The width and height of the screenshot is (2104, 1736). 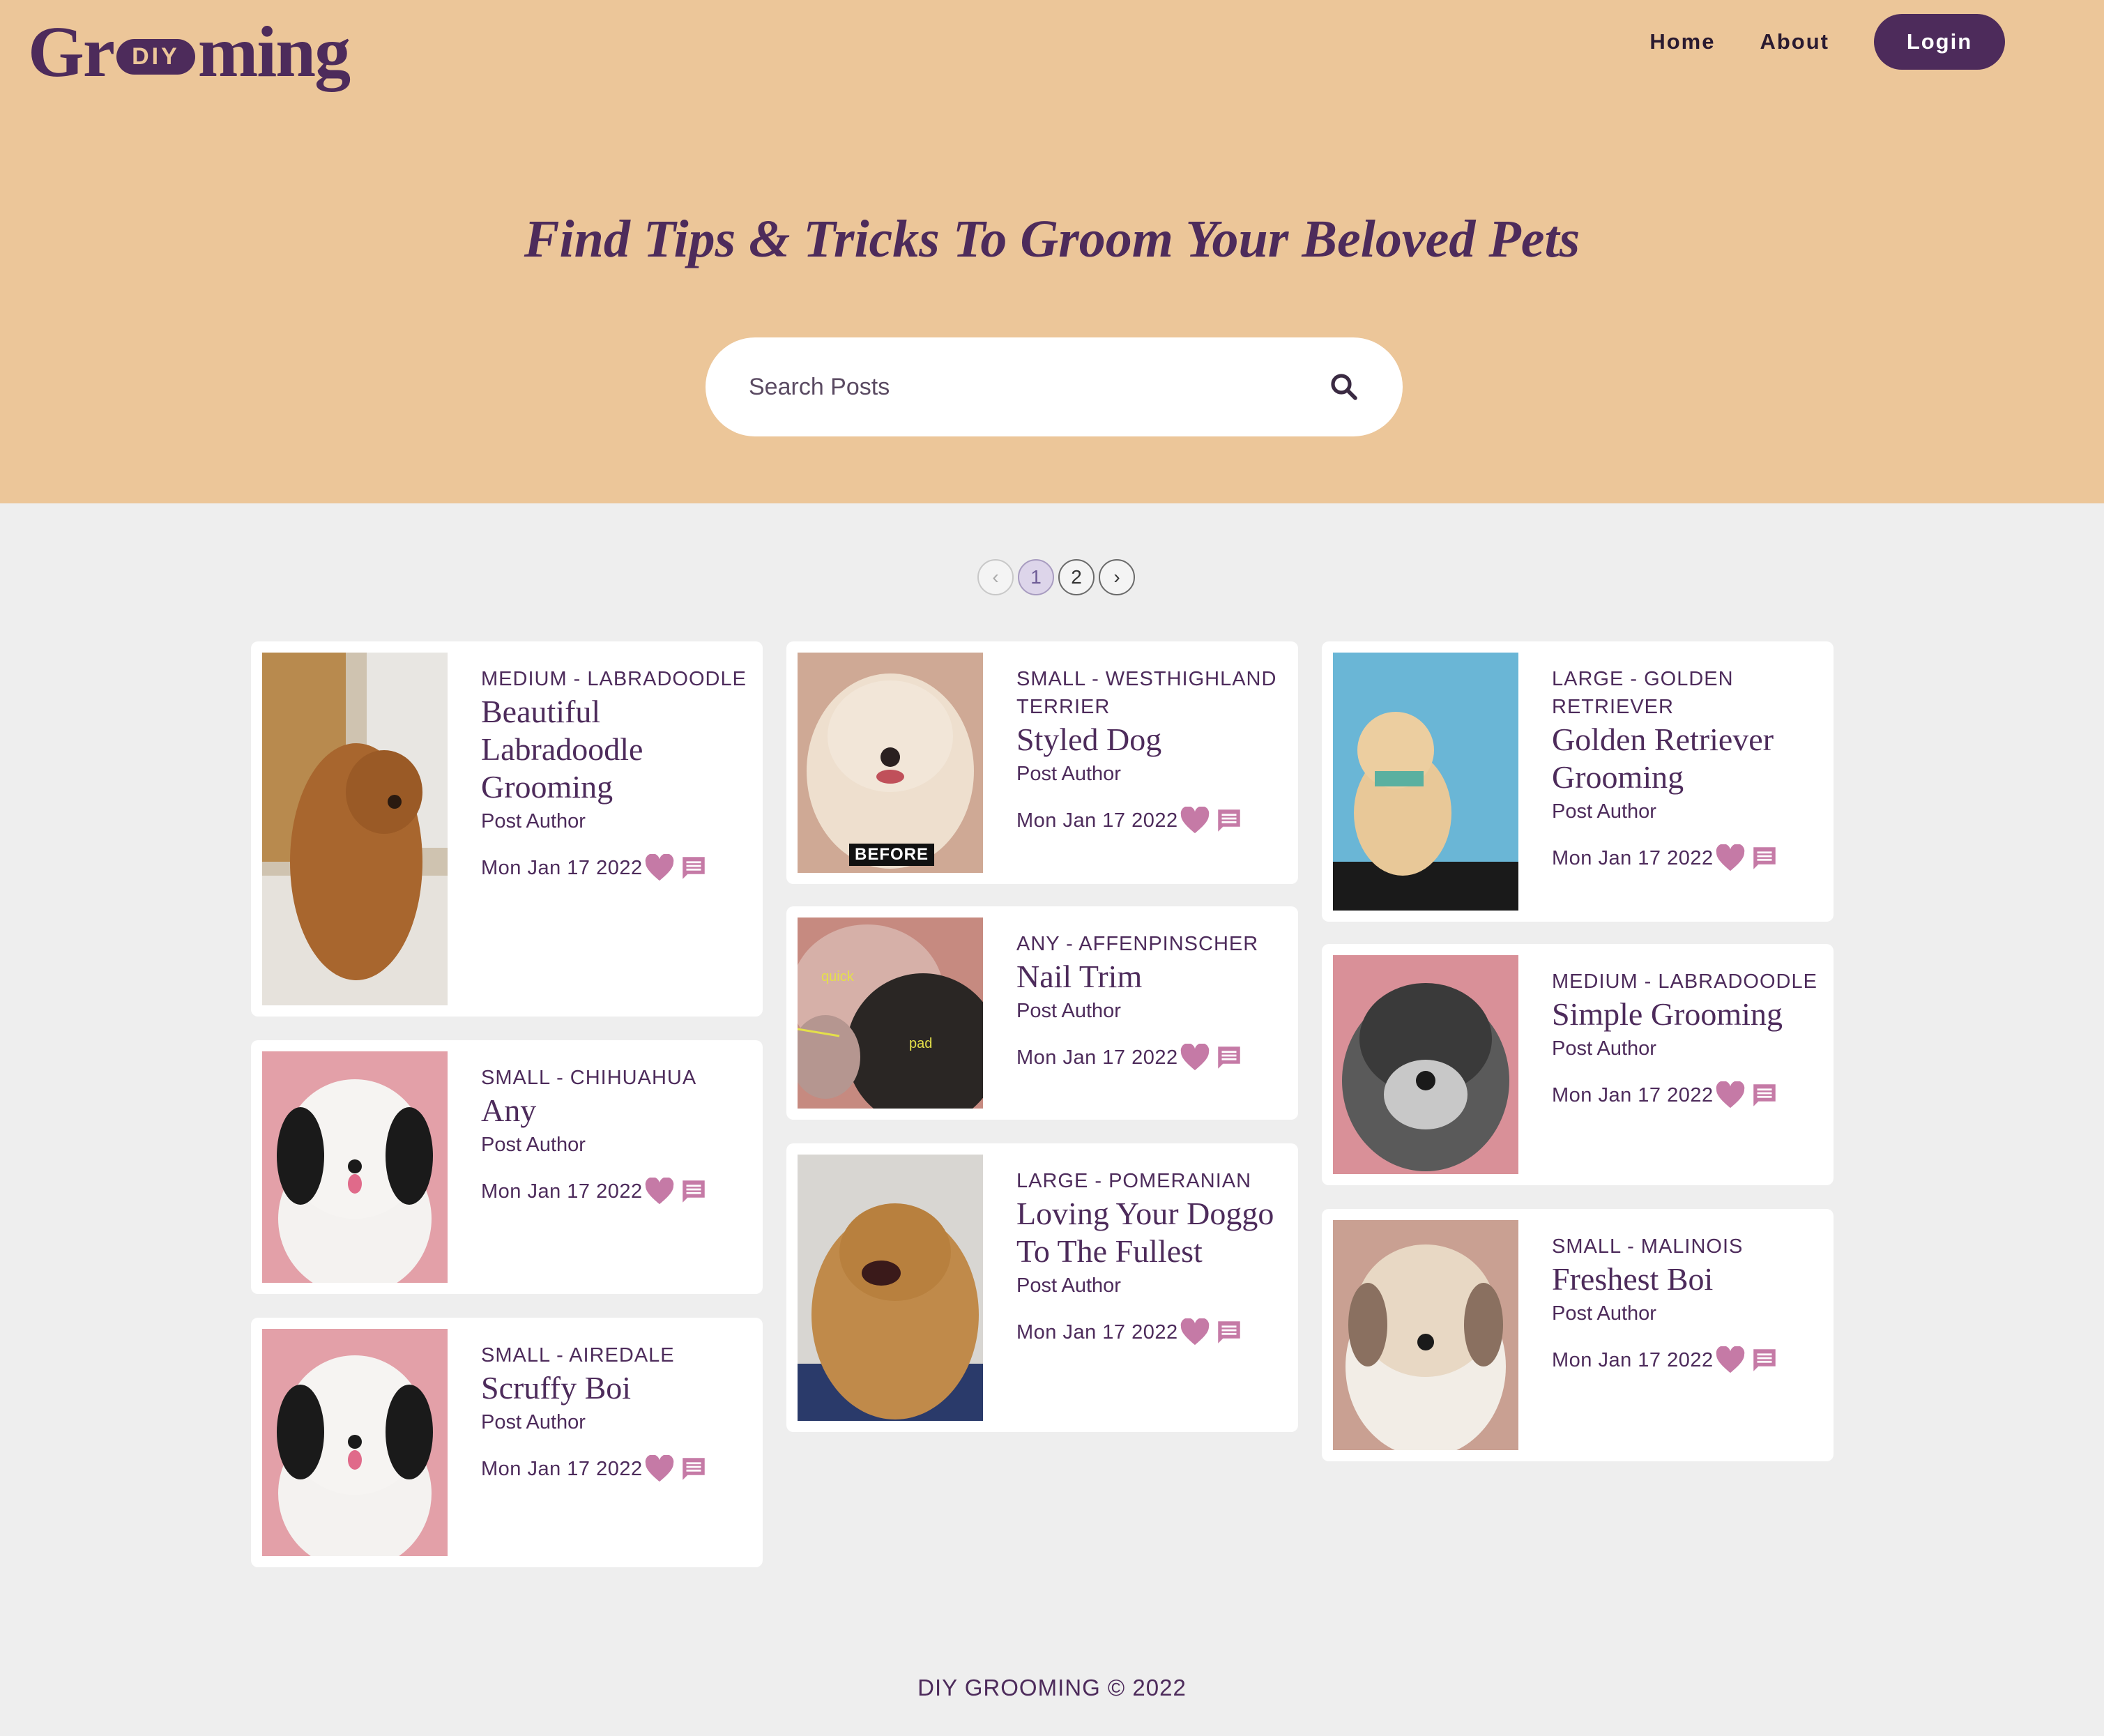 What do you see at coordinates (589, 1078) in the screenshot?
I see `post-category: SMALL - CHIHUAHUA` at bounding box center [589, 1078].